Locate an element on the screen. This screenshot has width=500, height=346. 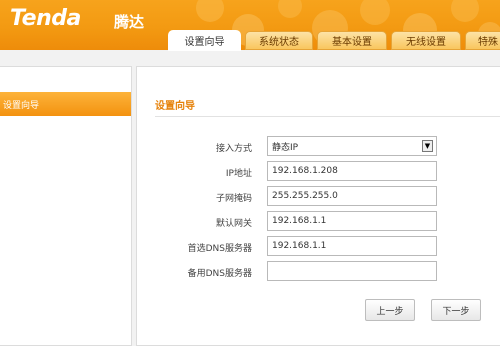
primary-dns-input is located at coordinates (352, 246).